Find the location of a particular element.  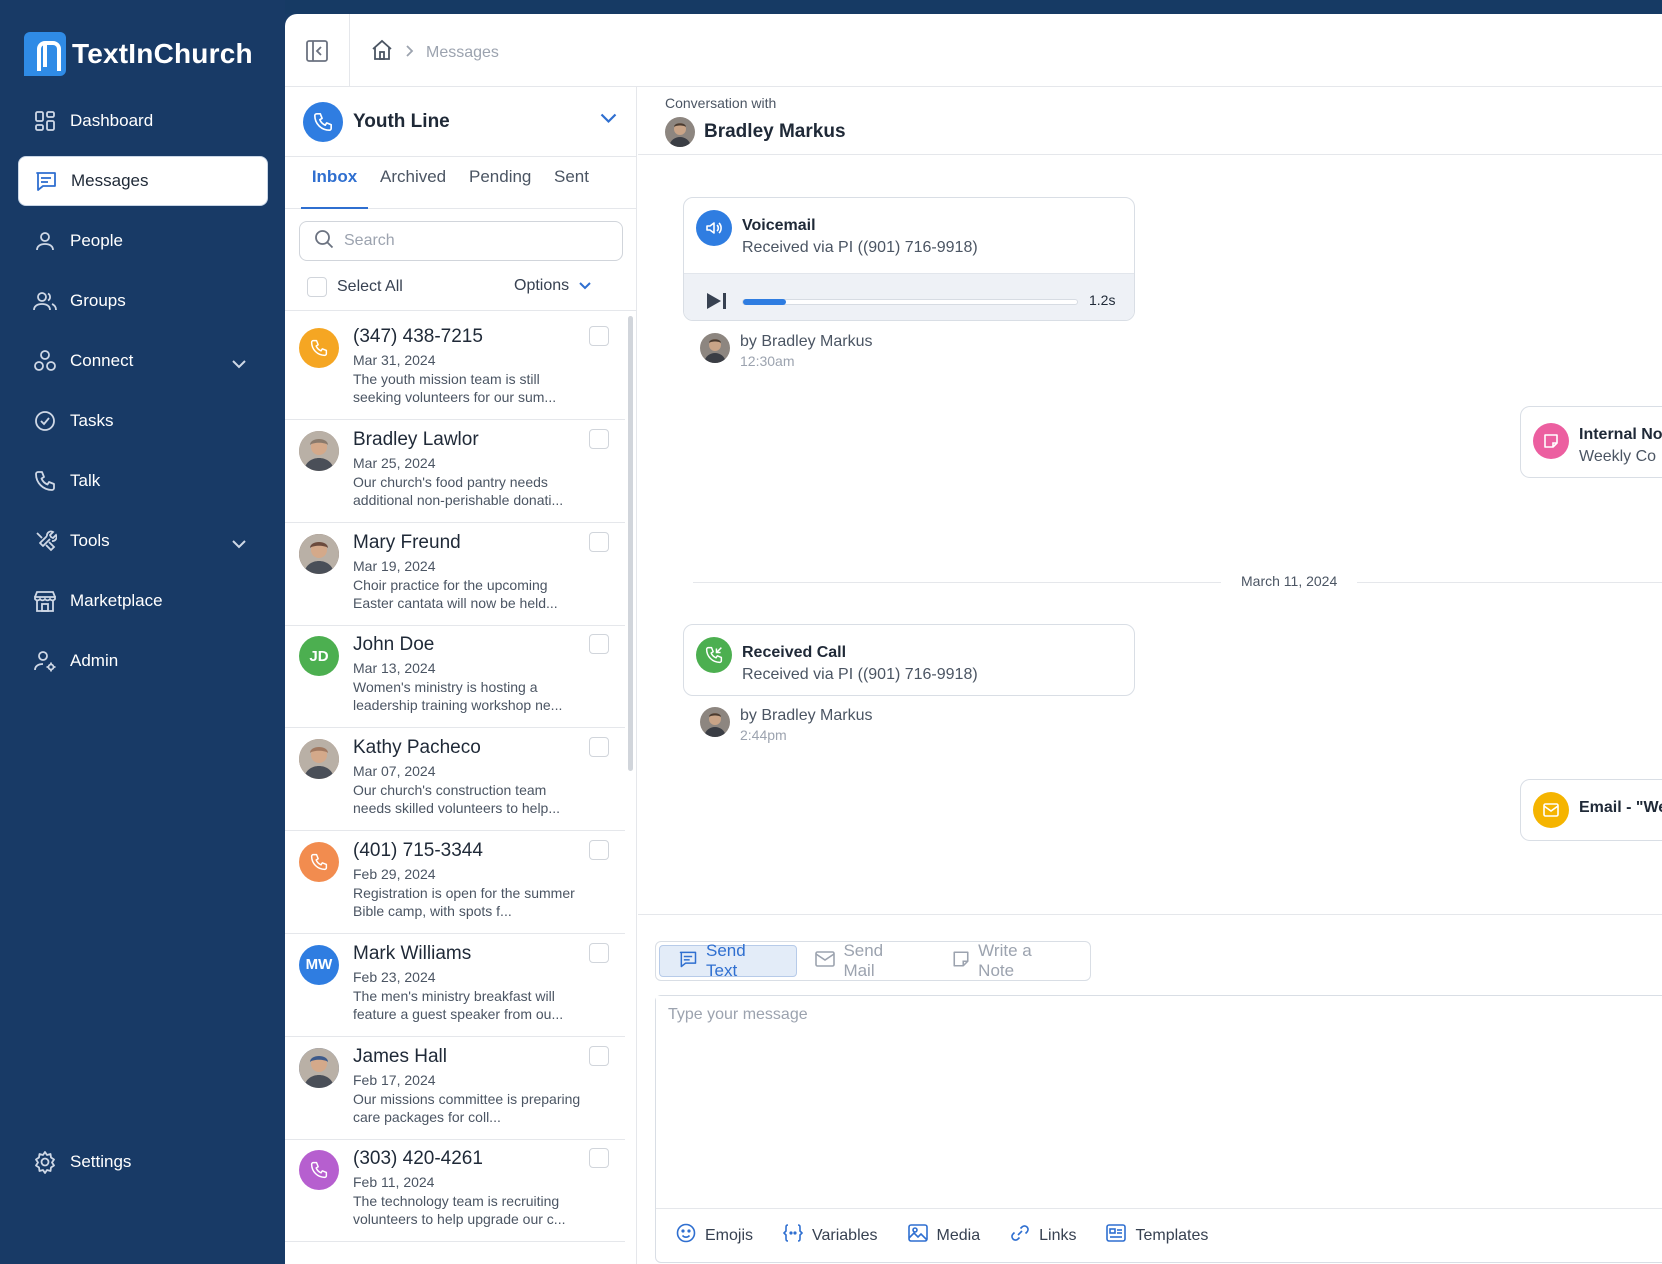

logo: TextInChurch is located at coordinates (138, 54).